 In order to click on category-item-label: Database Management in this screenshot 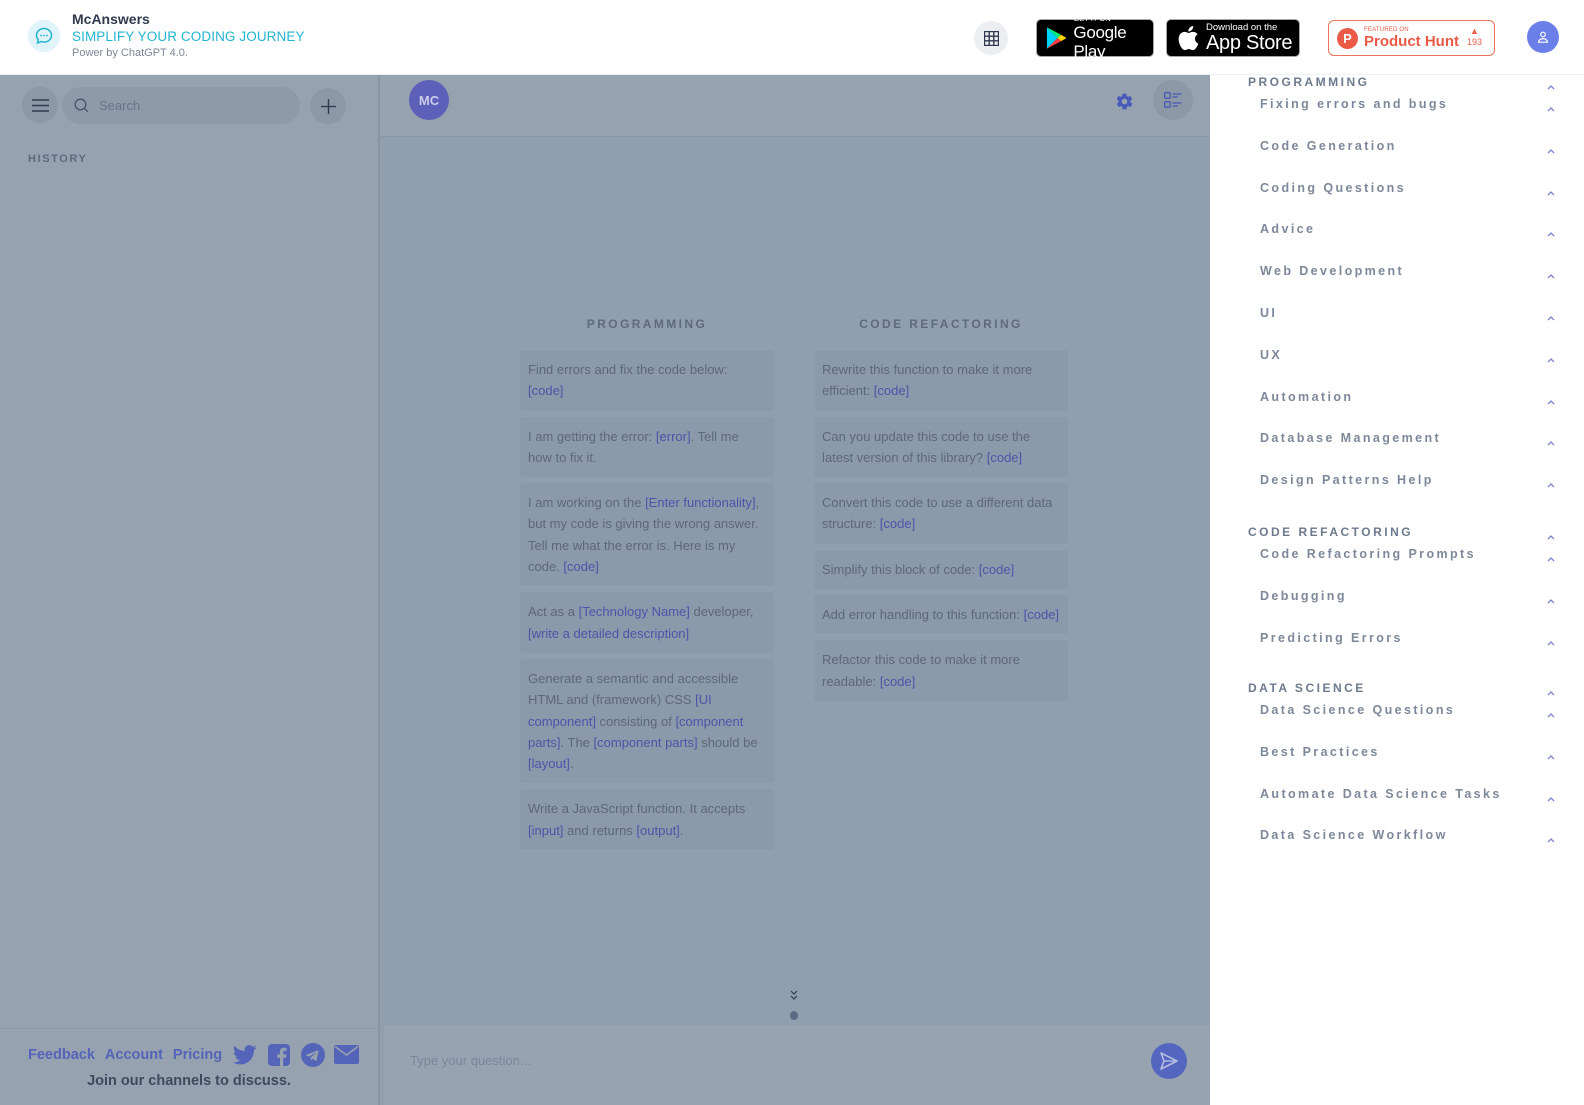, I will do `click(1351, 438)`.